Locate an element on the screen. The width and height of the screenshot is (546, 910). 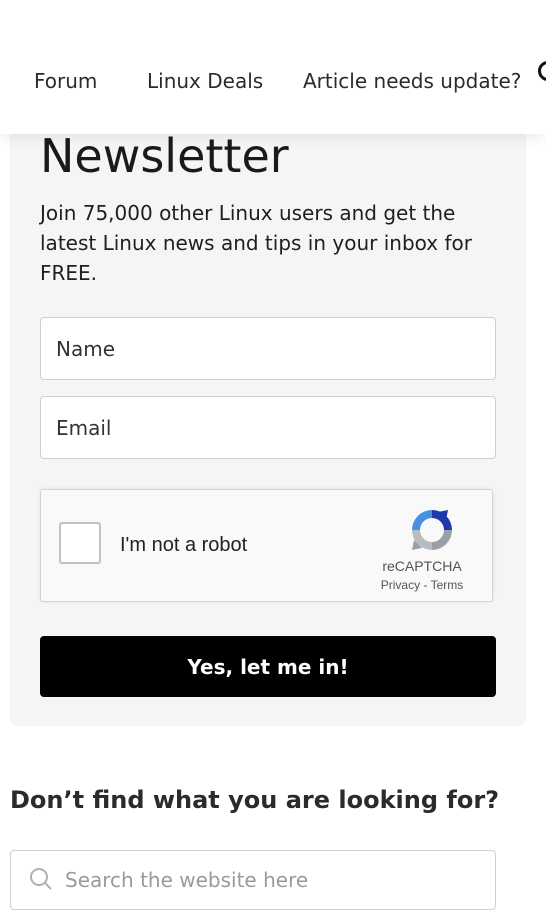
recaptcha-terms-link: Terms is located at coordinates (447, 585).